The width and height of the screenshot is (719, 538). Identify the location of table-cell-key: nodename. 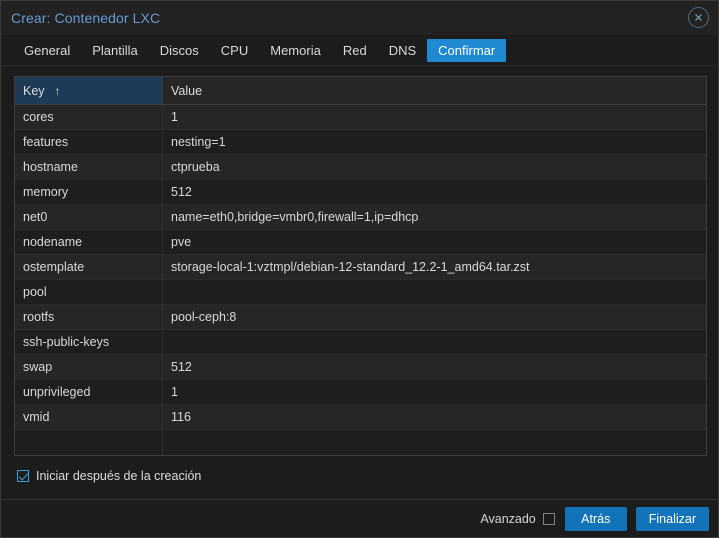
(89, 242).